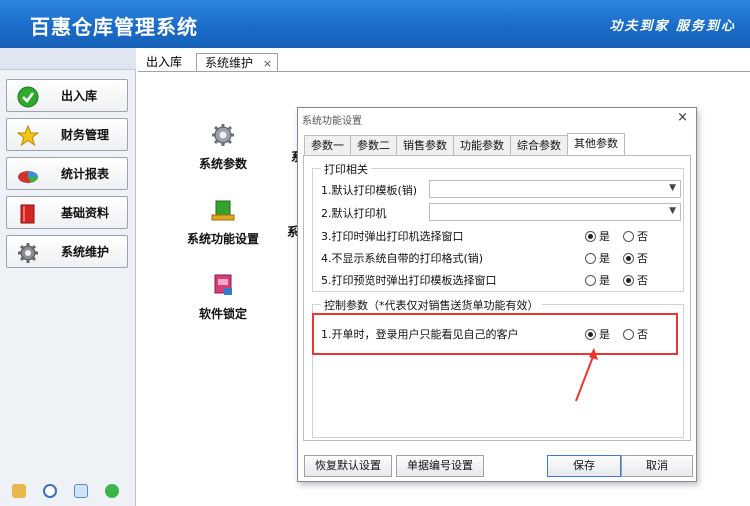  What do you see at coordinates (68, 59) in the screenshot?
I see `sidebar-top-bar` at bounding box center [68, 59].